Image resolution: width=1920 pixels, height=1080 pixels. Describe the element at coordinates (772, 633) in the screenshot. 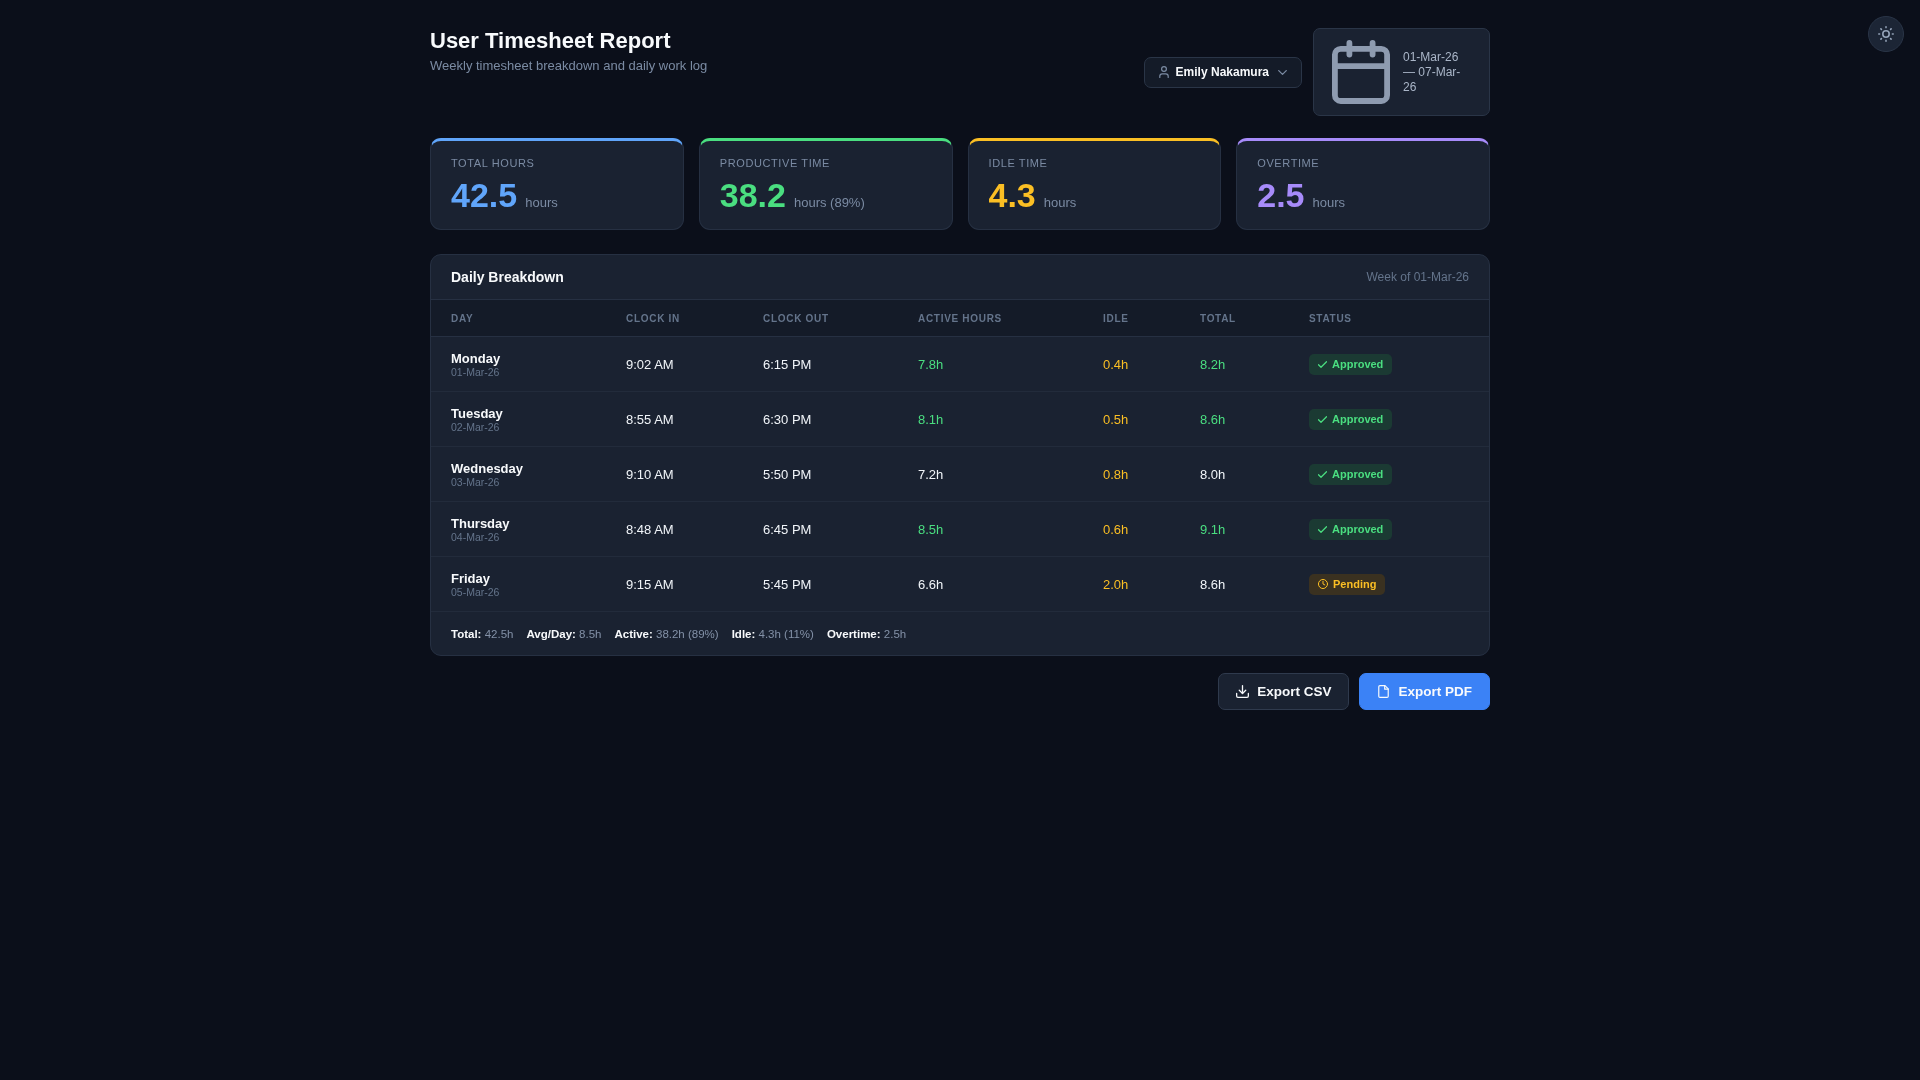

I see `summary-stat: Idle: 4.3h (11%)` at that location.